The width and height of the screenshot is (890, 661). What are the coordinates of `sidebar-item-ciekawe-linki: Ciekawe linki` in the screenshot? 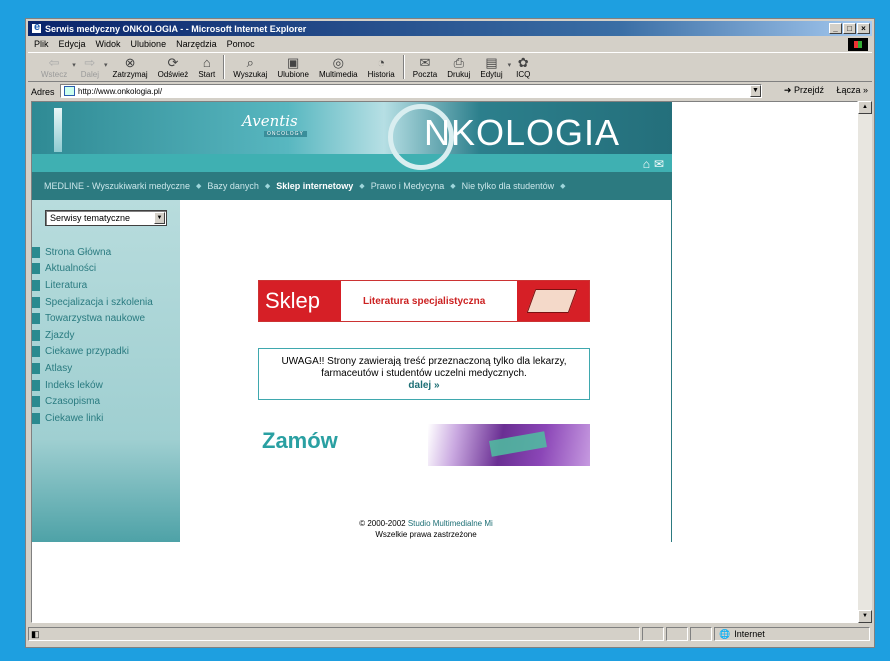 It's located at (92, 418).